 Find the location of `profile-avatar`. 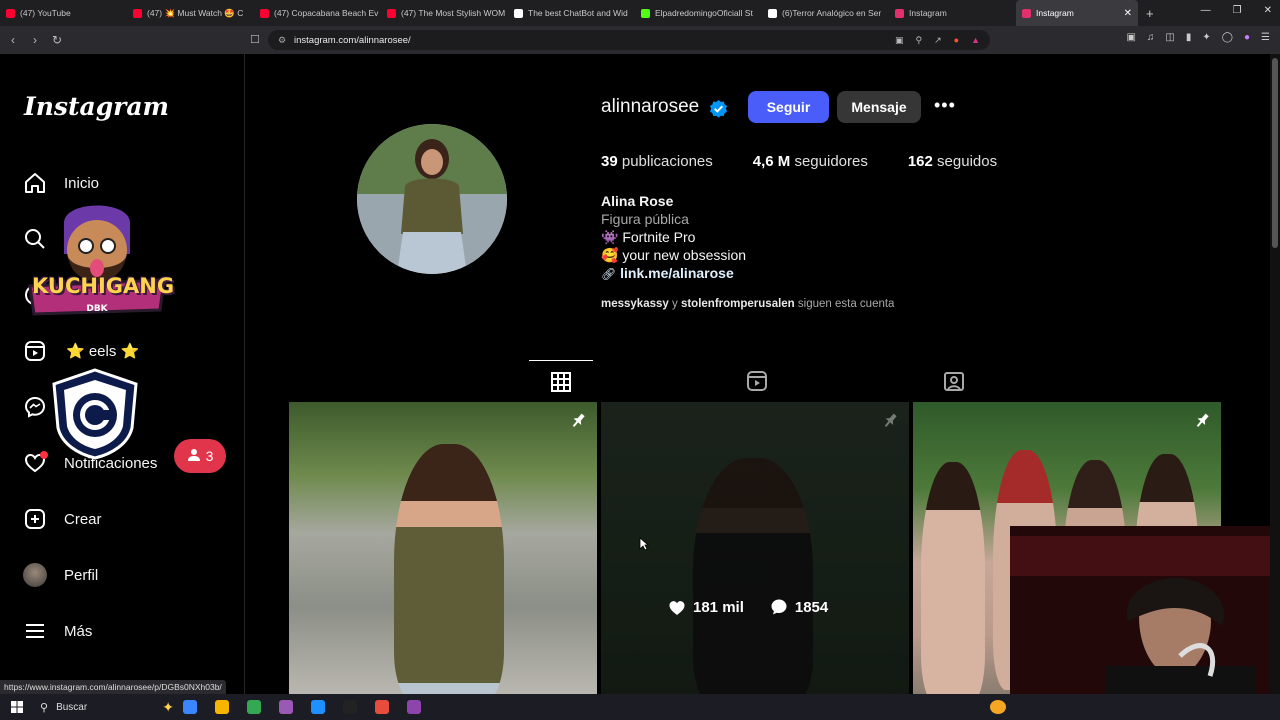

profile-avatar is located at coordinates (432, 199).